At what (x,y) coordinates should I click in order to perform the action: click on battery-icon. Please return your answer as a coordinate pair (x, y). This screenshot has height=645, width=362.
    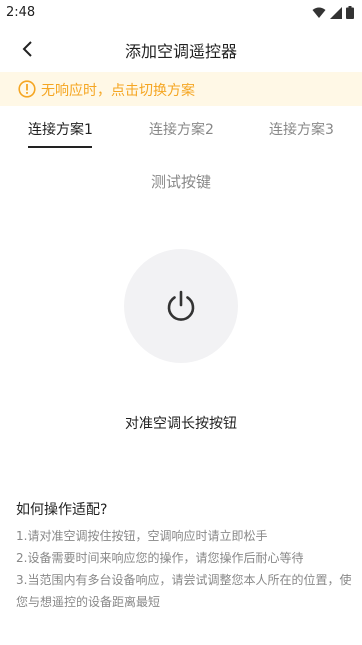
    Looking at the image, I should click on (350, 12).